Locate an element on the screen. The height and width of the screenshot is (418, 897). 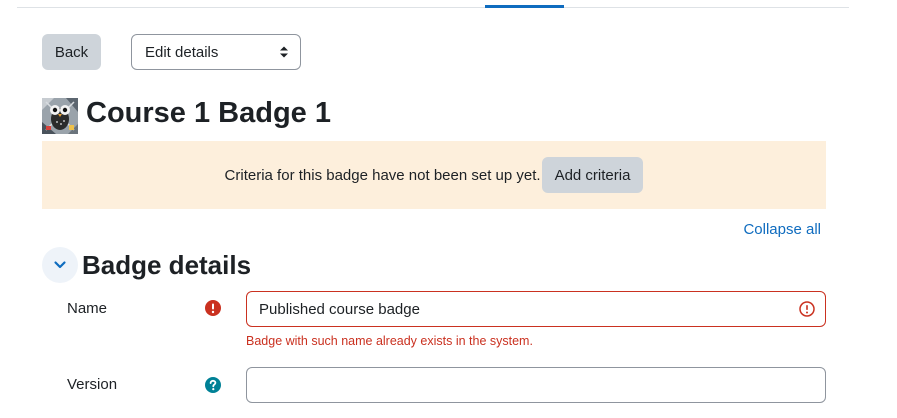
name-input is located at coordinates (536, 309).